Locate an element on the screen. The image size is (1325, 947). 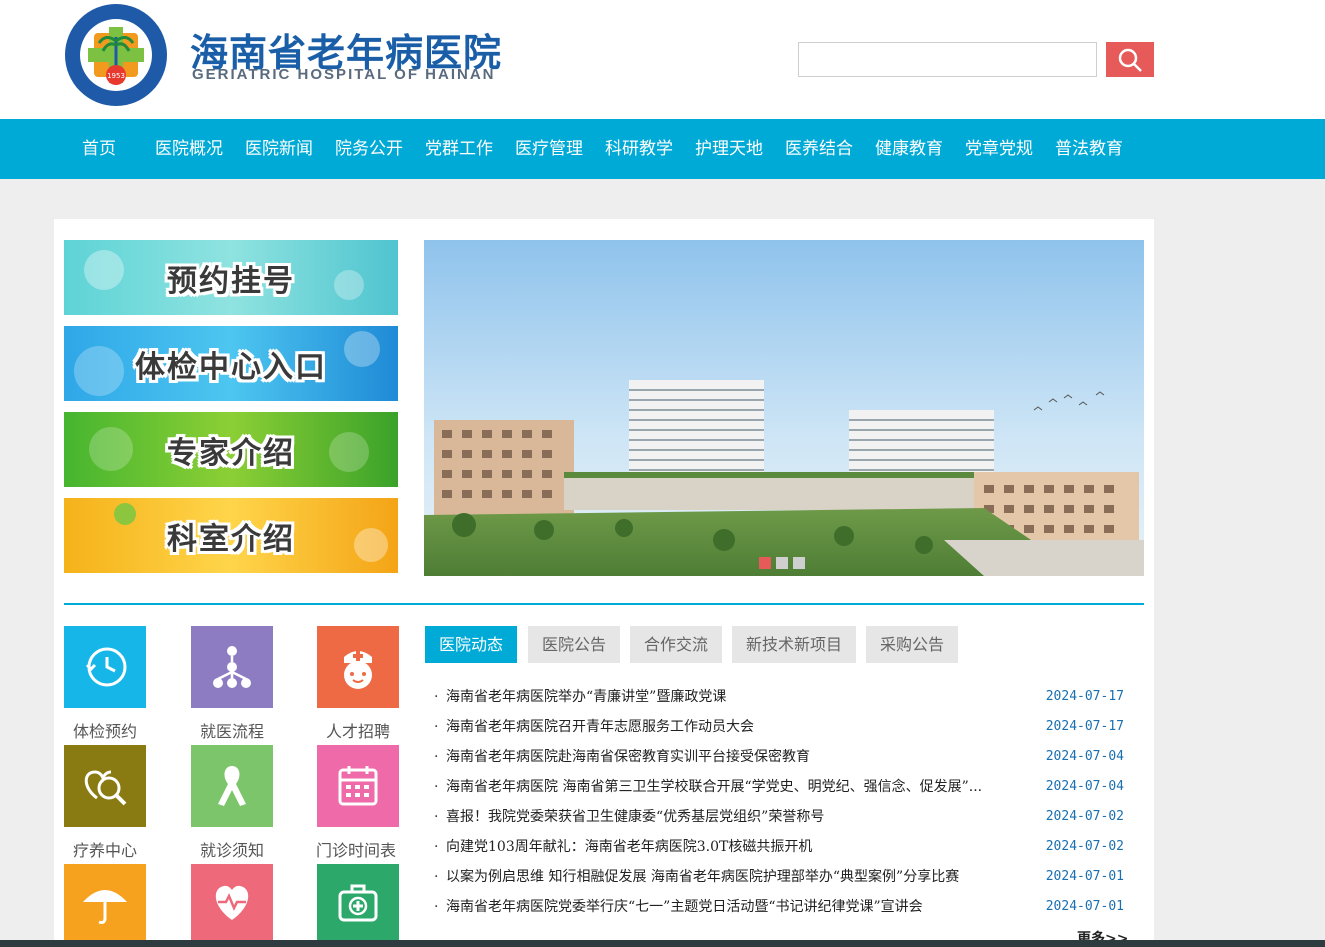
nav-item-affairs: 院务公开 is located at coordinates (369, 149).